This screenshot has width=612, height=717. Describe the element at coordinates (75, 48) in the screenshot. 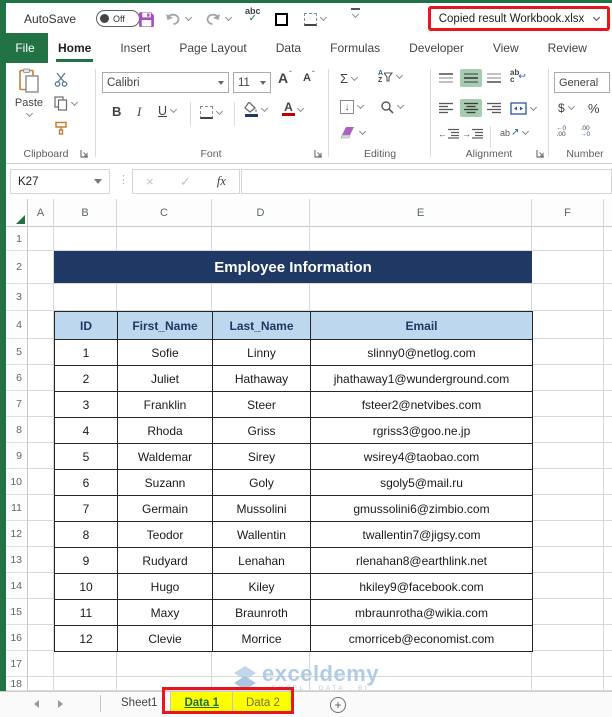

I see `ribbon-tab-home: Home` at that location.